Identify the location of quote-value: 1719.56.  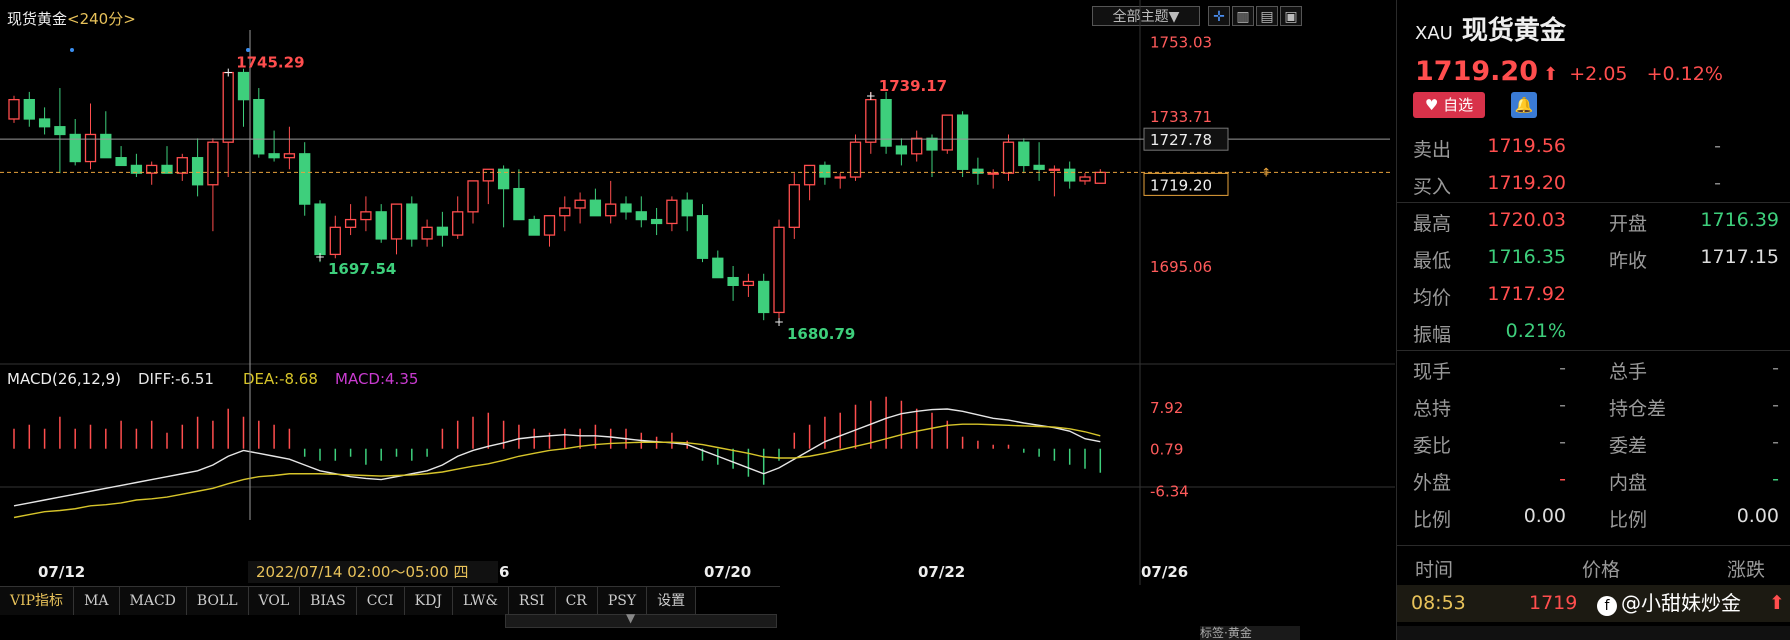
(1526, 146).